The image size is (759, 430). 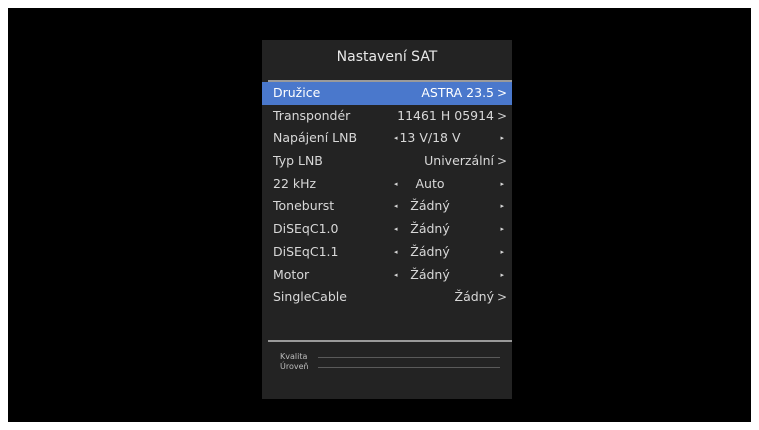 What do you see at coordinates (390, 341) in the screenshot?
I see `bottom-divider` at bounding box center [390, 341].